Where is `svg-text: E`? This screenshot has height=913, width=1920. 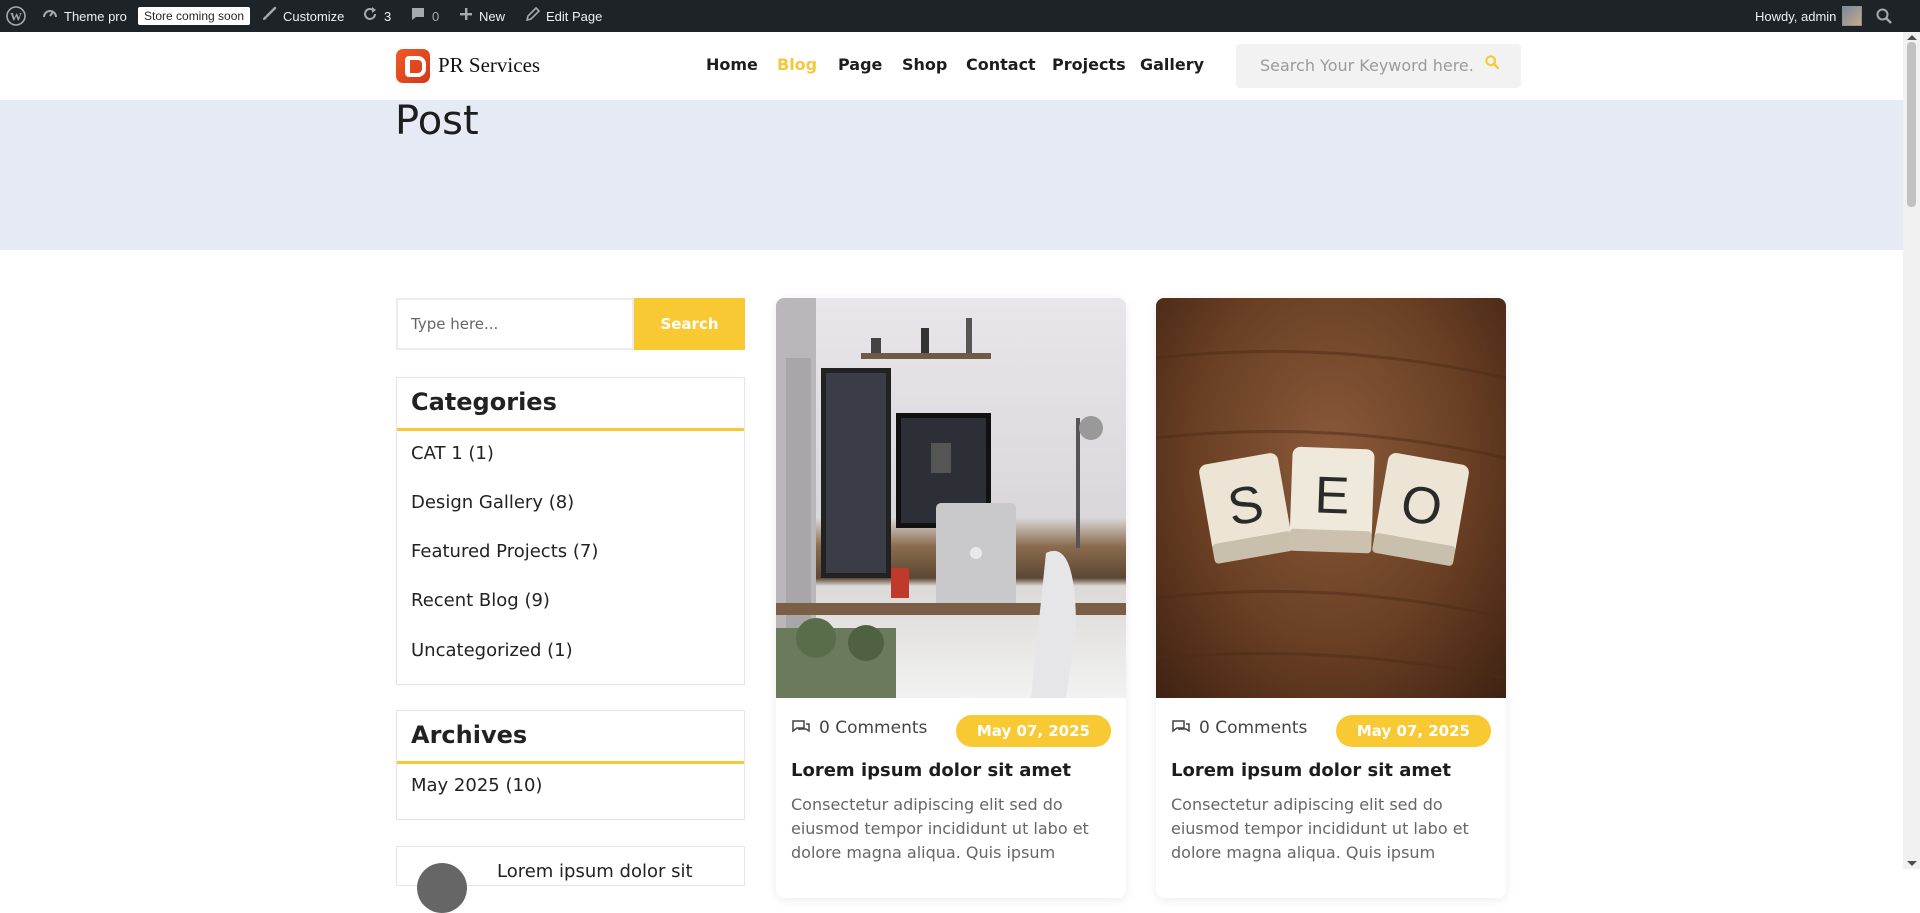
svg-text: E is located at coordinates (1332, 495).